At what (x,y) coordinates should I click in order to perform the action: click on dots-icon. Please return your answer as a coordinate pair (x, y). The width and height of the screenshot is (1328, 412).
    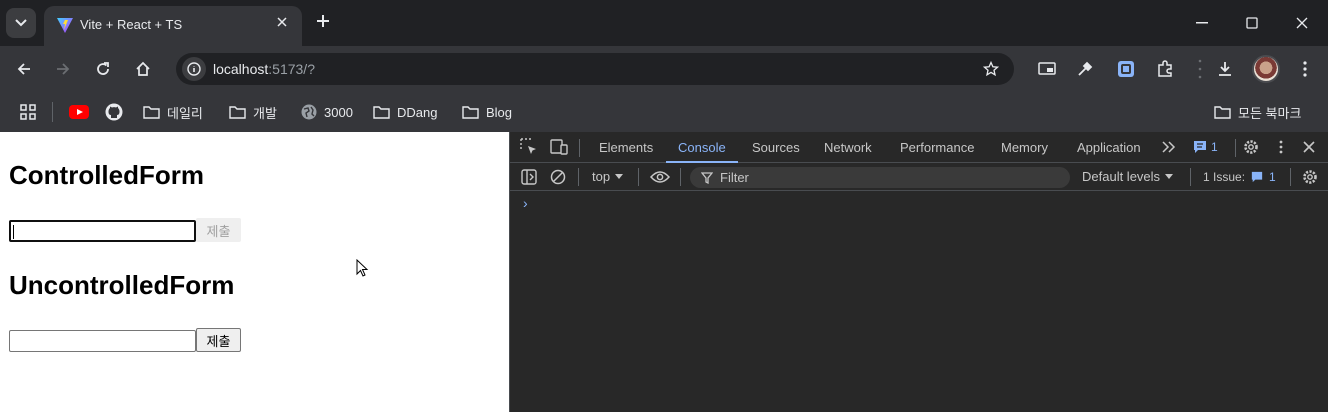
    Looking at the image, I should click on (1200, 69).